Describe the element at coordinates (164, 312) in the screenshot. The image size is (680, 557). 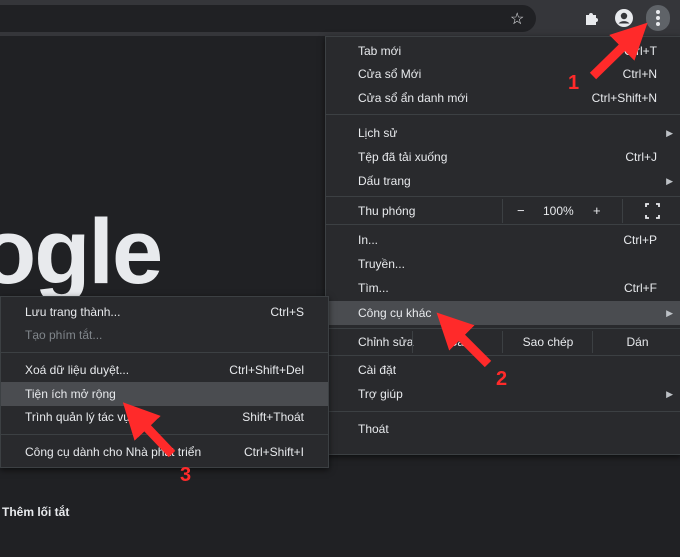
I see `submenu-save-page: Lưu trang thành... Ctrl+S` at that location.